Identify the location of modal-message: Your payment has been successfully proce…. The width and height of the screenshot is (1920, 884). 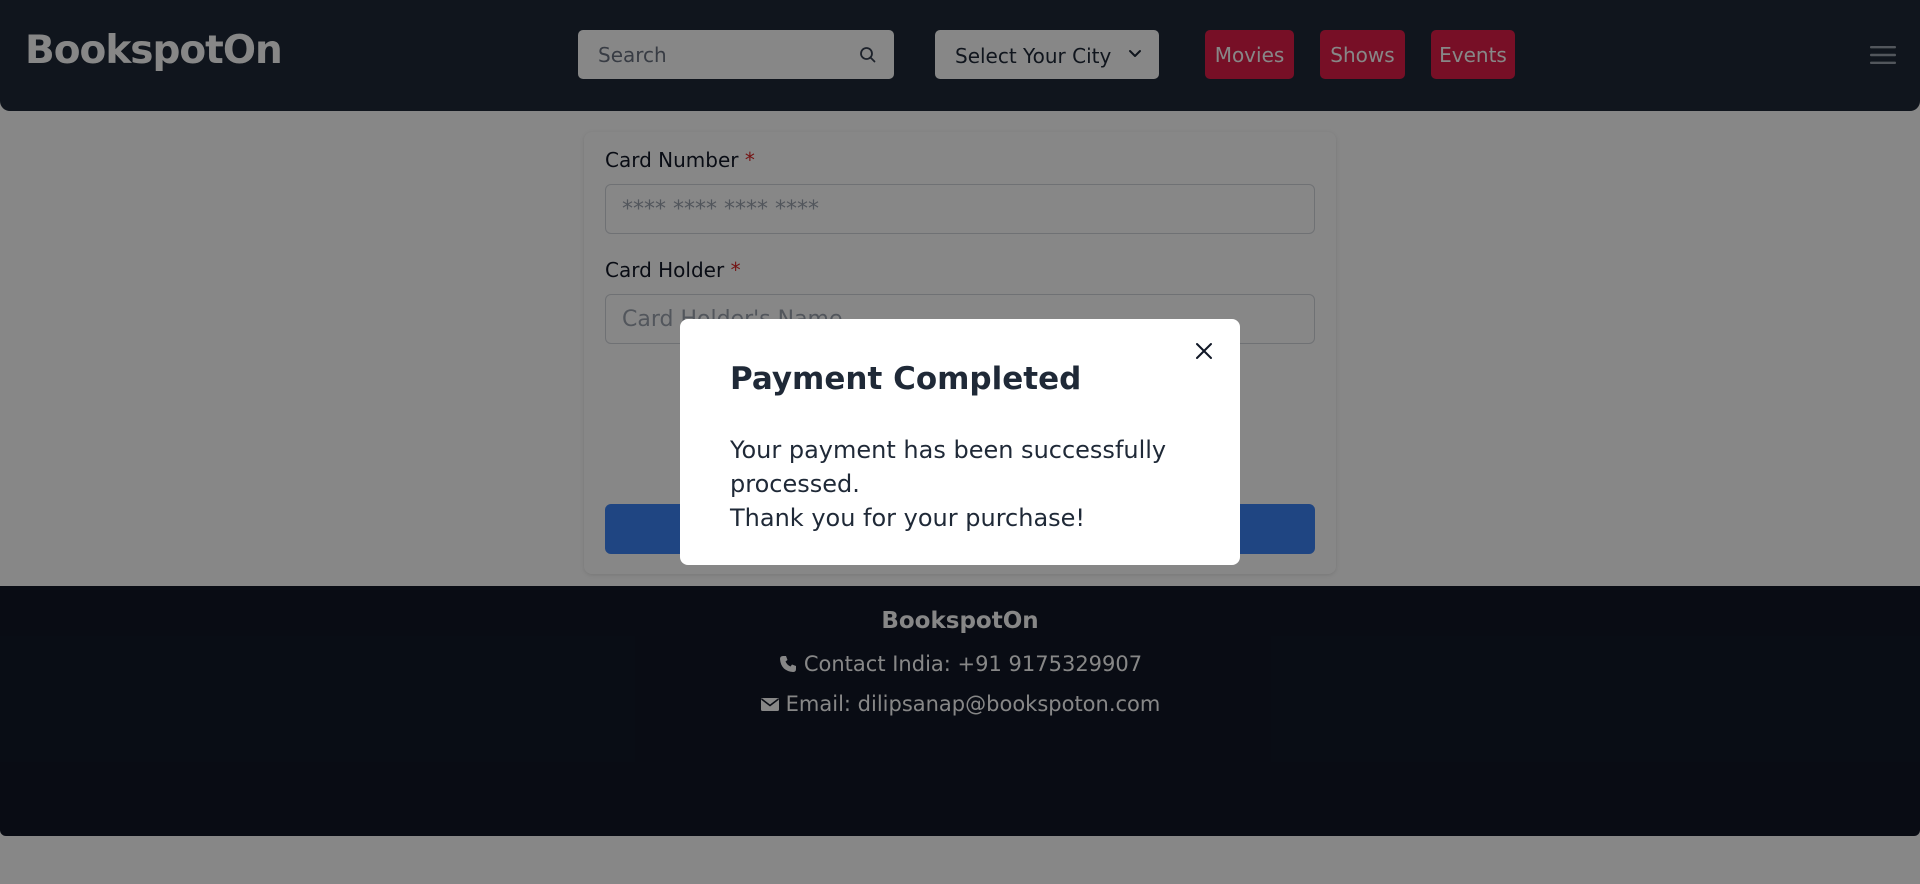
(960, 484).